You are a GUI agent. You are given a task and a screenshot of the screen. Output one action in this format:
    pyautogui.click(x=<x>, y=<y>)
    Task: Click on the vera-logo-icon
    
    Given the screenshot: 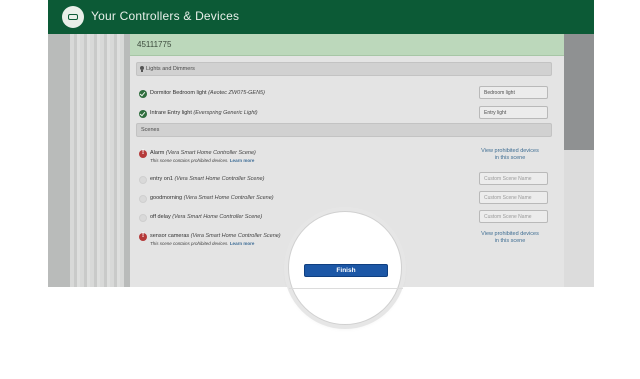 What is the action you would take?
    pyautogui.click(x=73, y=17)
    